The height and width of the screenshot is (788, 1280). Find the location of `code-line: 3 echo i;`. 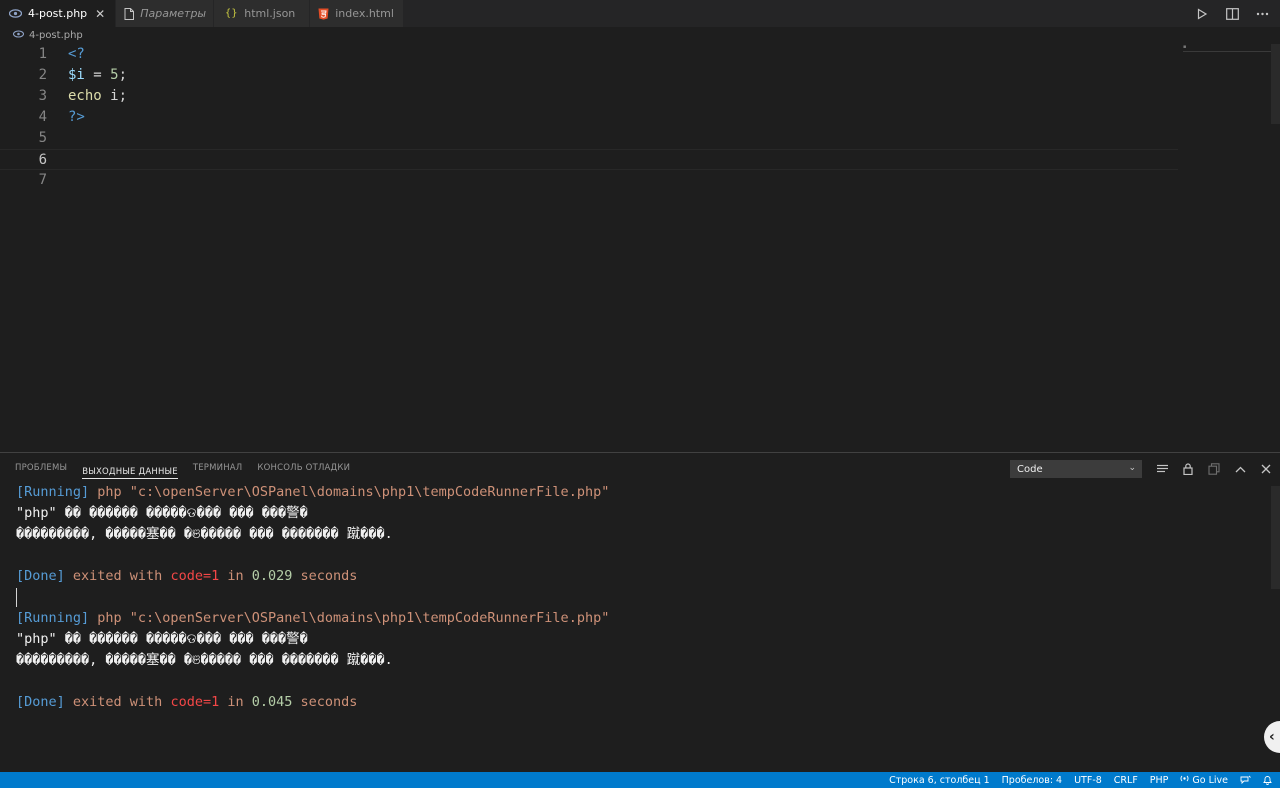

code-line: 3 echo i; is located at coordinates (589, 96).